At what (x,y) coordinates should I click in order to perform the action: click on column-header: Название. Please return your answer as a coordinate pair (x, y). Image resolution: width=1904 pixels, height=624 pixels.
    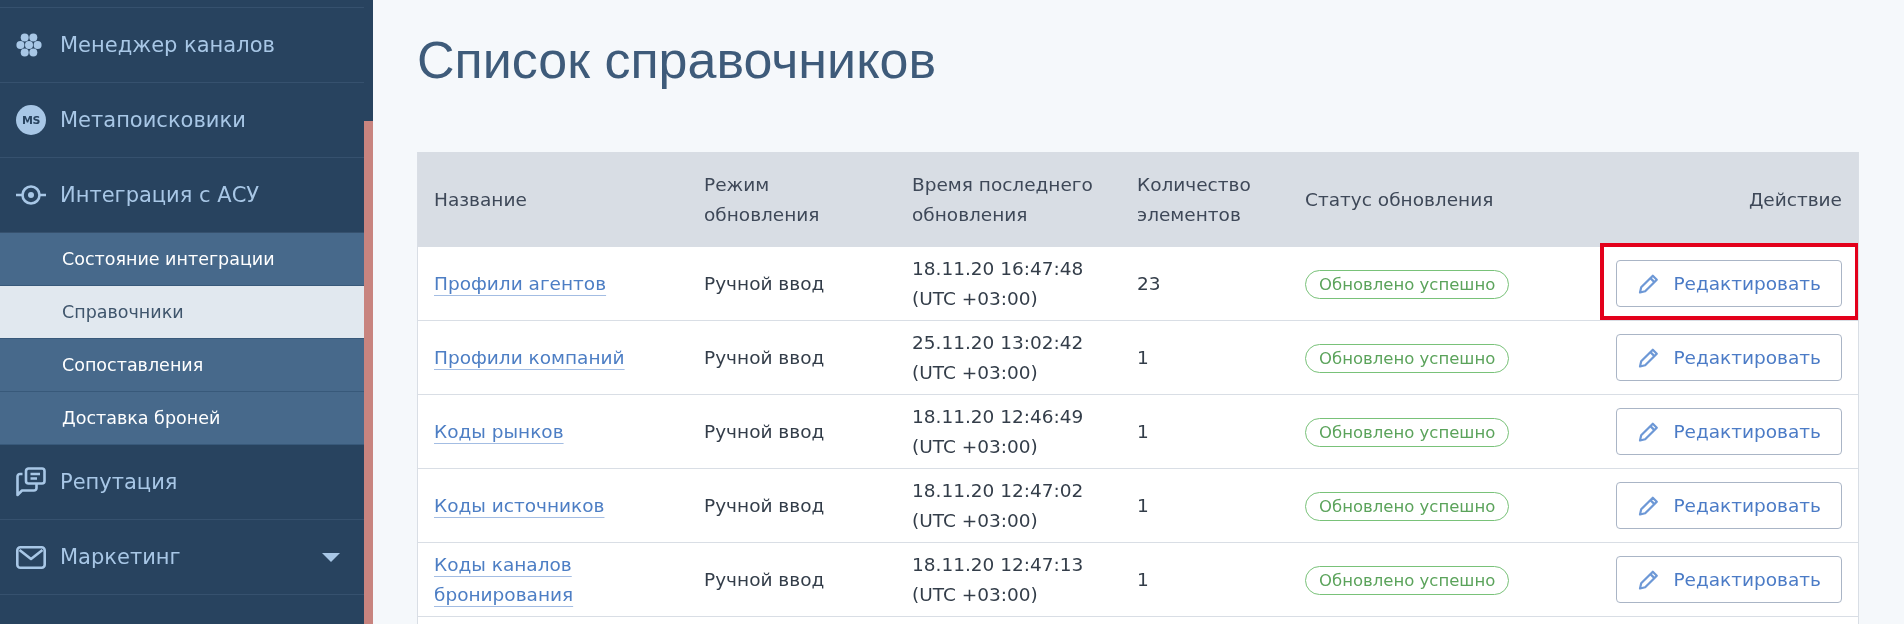
    Looking at the image, I should click on (480, 199).